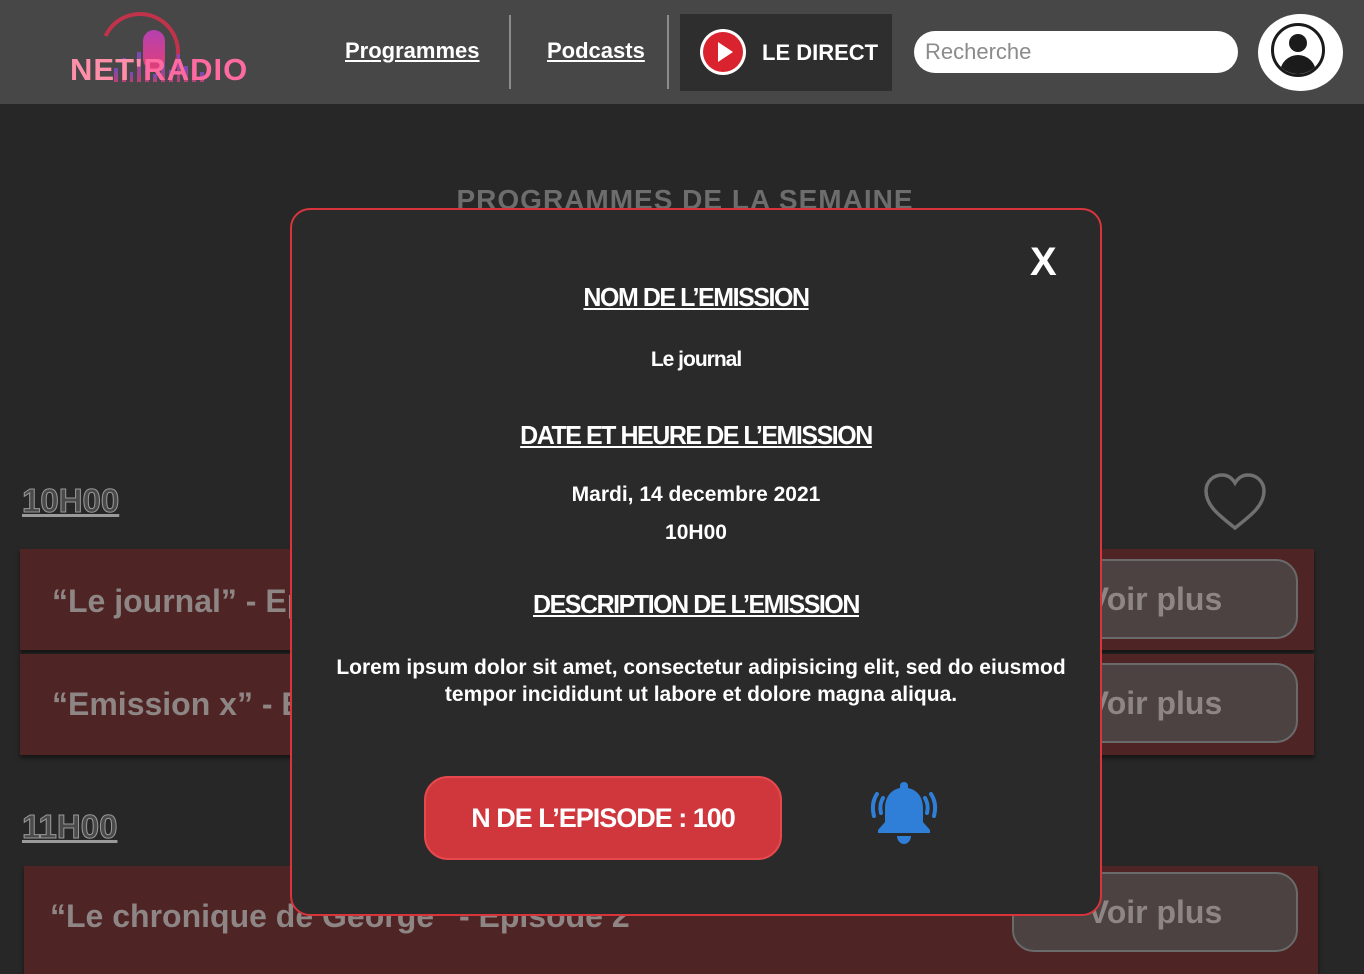 The width and height of the screenshot is (1364, 974). I want to click on top-navbar: NET'RADIO Programmes Podcasts LE DIRECT, so click(682, 52).